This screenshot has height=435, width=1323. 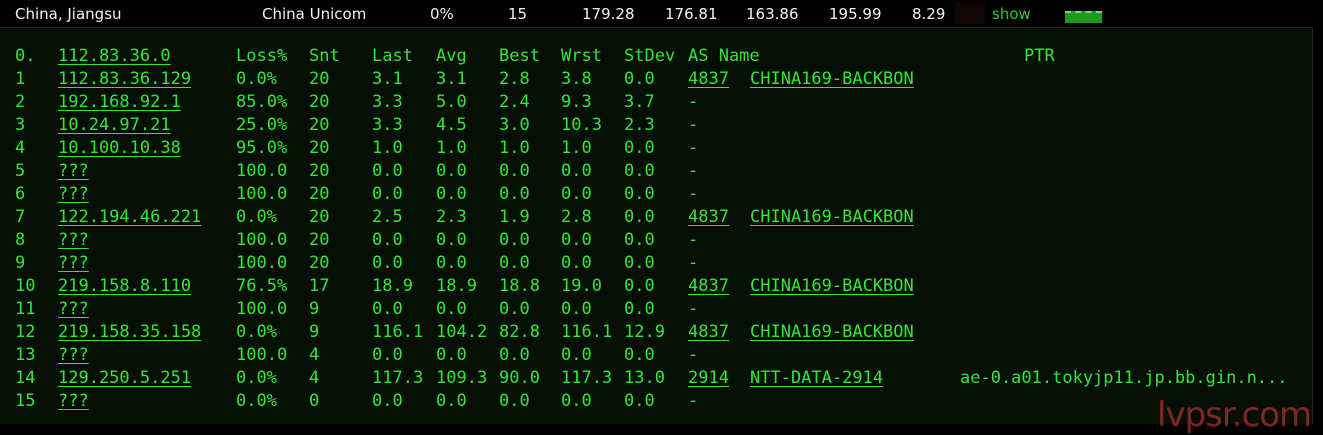 I want to click on summary-best: 163.86, so click(x=772, y=14).